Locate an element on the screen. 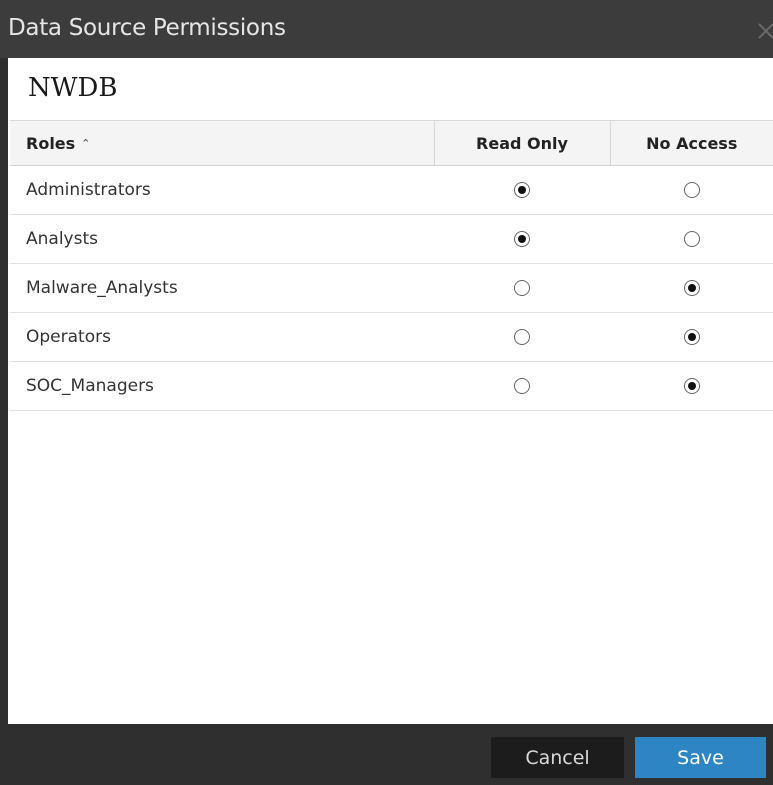 The image size is (773, 785). table-row: SOC_Managers is located at coordinates (391, 386).